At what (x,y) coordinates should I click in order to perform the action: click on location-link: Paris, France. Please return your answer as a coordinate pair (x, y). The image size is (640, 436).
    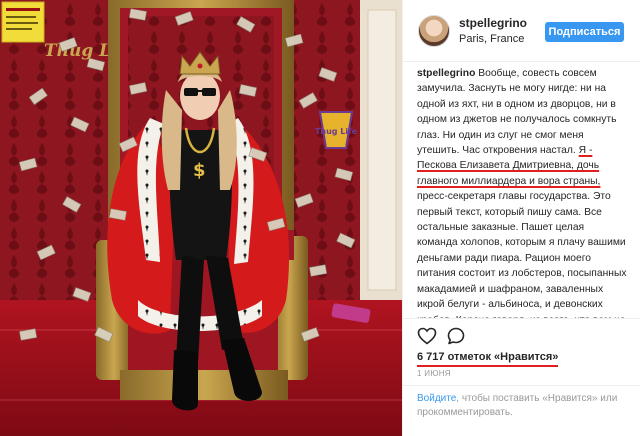
    Looking at the image, I should click on (491, 39).